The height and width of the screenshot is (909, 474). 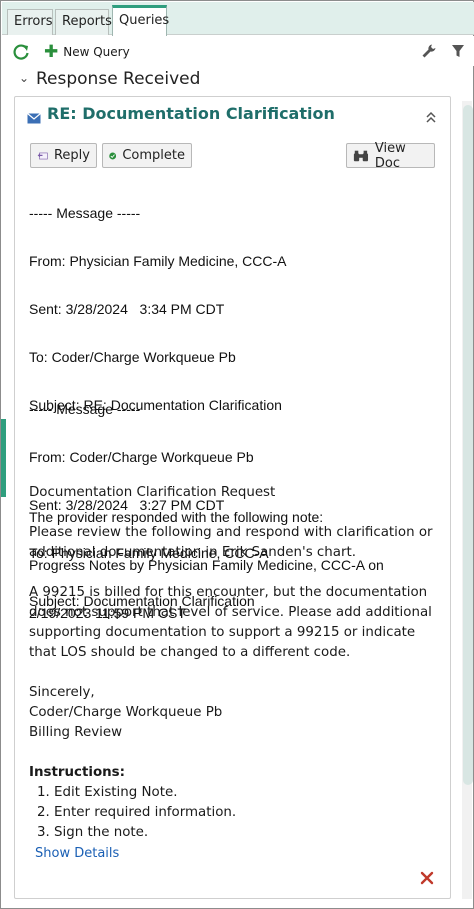 What do you see at coordinates (30, 22) in the screenshot?
I see `tab-errors: Errors` at bounding box center [30, 22].